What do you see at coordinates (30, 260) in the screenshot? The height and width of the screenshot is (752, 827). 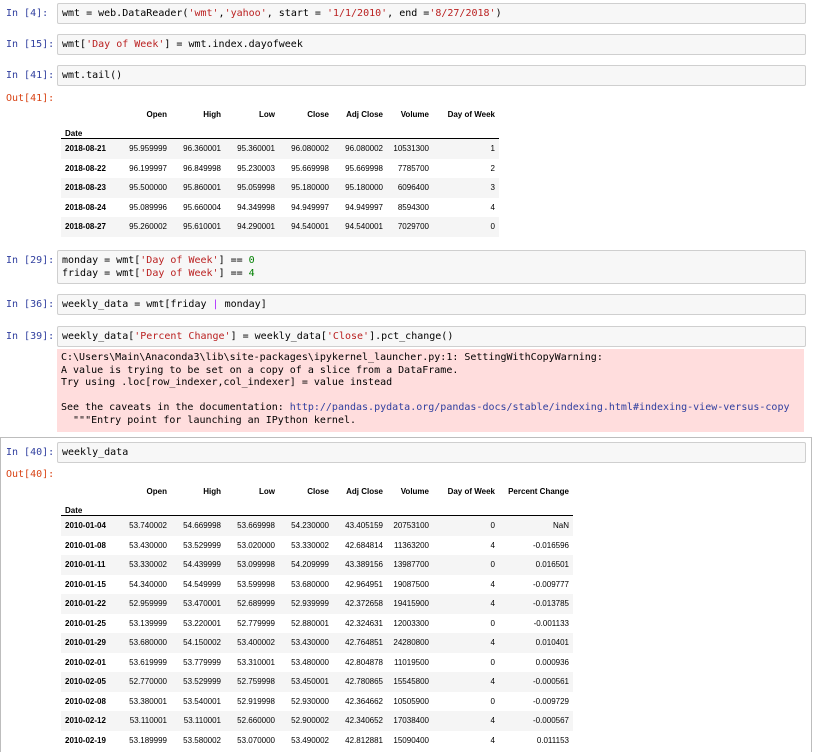 I see `cell-prompt-in29: In [29]:` at bounding box center [30, 260].